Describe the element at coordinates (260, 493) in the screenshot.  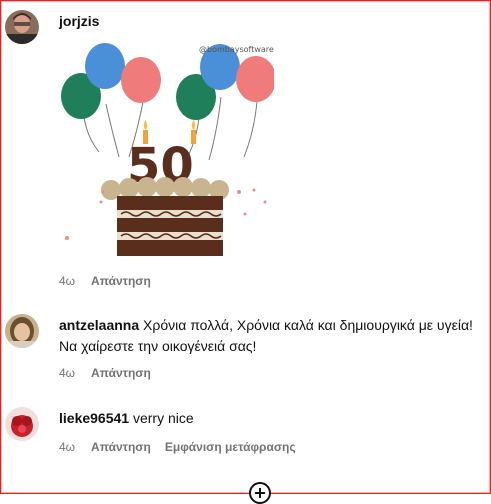
I see `load-more-comments-icon` at that location.